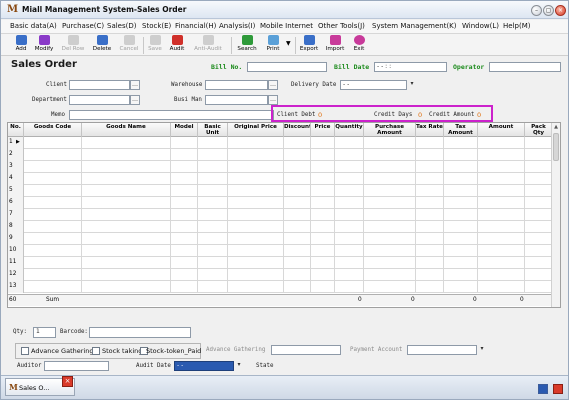 The height and width of the screenshot is (400, 569). What do you see at coordinates (525, 67) in the screenshot?
I see `operator-input` at bounding box center [525, 67].